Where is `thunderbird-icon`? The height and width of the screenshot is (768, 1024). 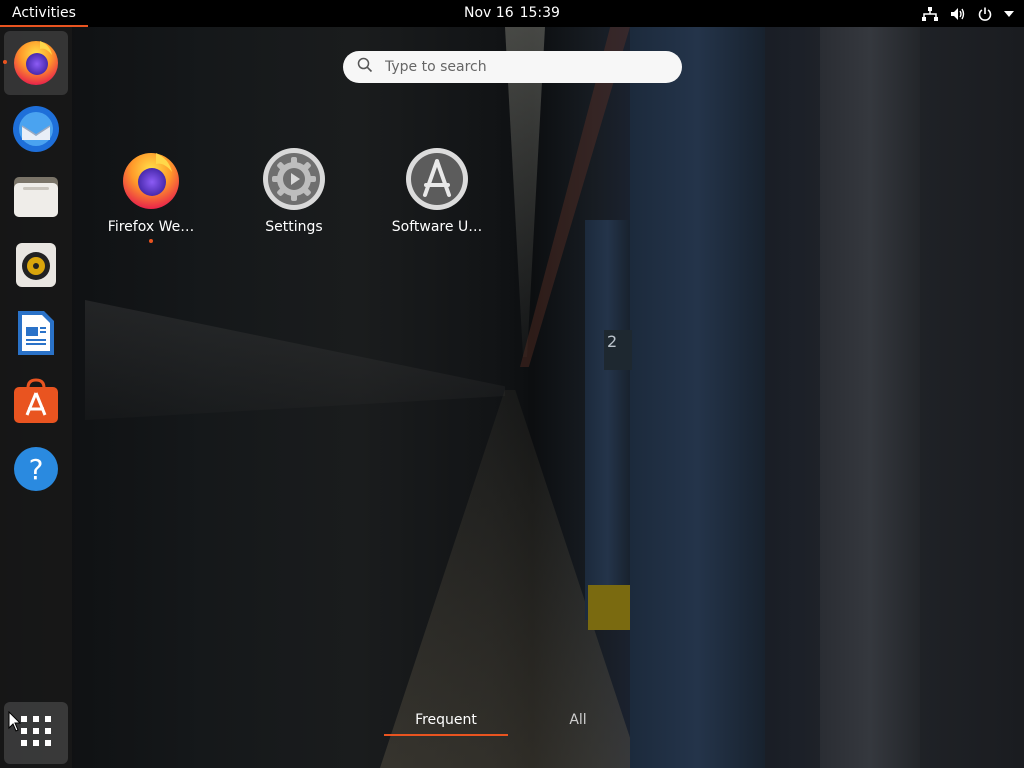
thunderbird-icon is located at coordinates (36, 131).